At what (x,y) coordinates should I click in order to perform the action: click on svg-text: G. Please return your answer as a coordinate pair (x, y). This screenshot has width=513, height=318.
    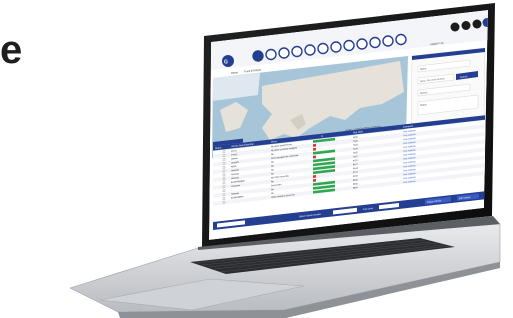
    Looking at the image, I should click on (226, 63).